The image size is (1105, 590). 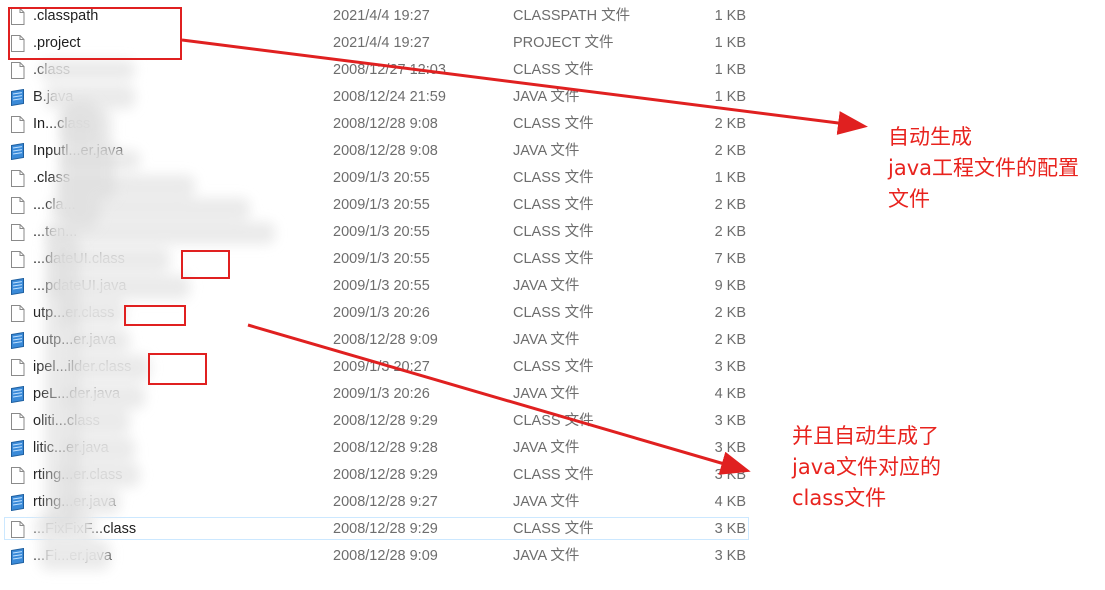 What do you see at coordinates (563, 43) in the screenshot?
I see `file-type: PROJECT 文件` at bounding box center [563, 43].